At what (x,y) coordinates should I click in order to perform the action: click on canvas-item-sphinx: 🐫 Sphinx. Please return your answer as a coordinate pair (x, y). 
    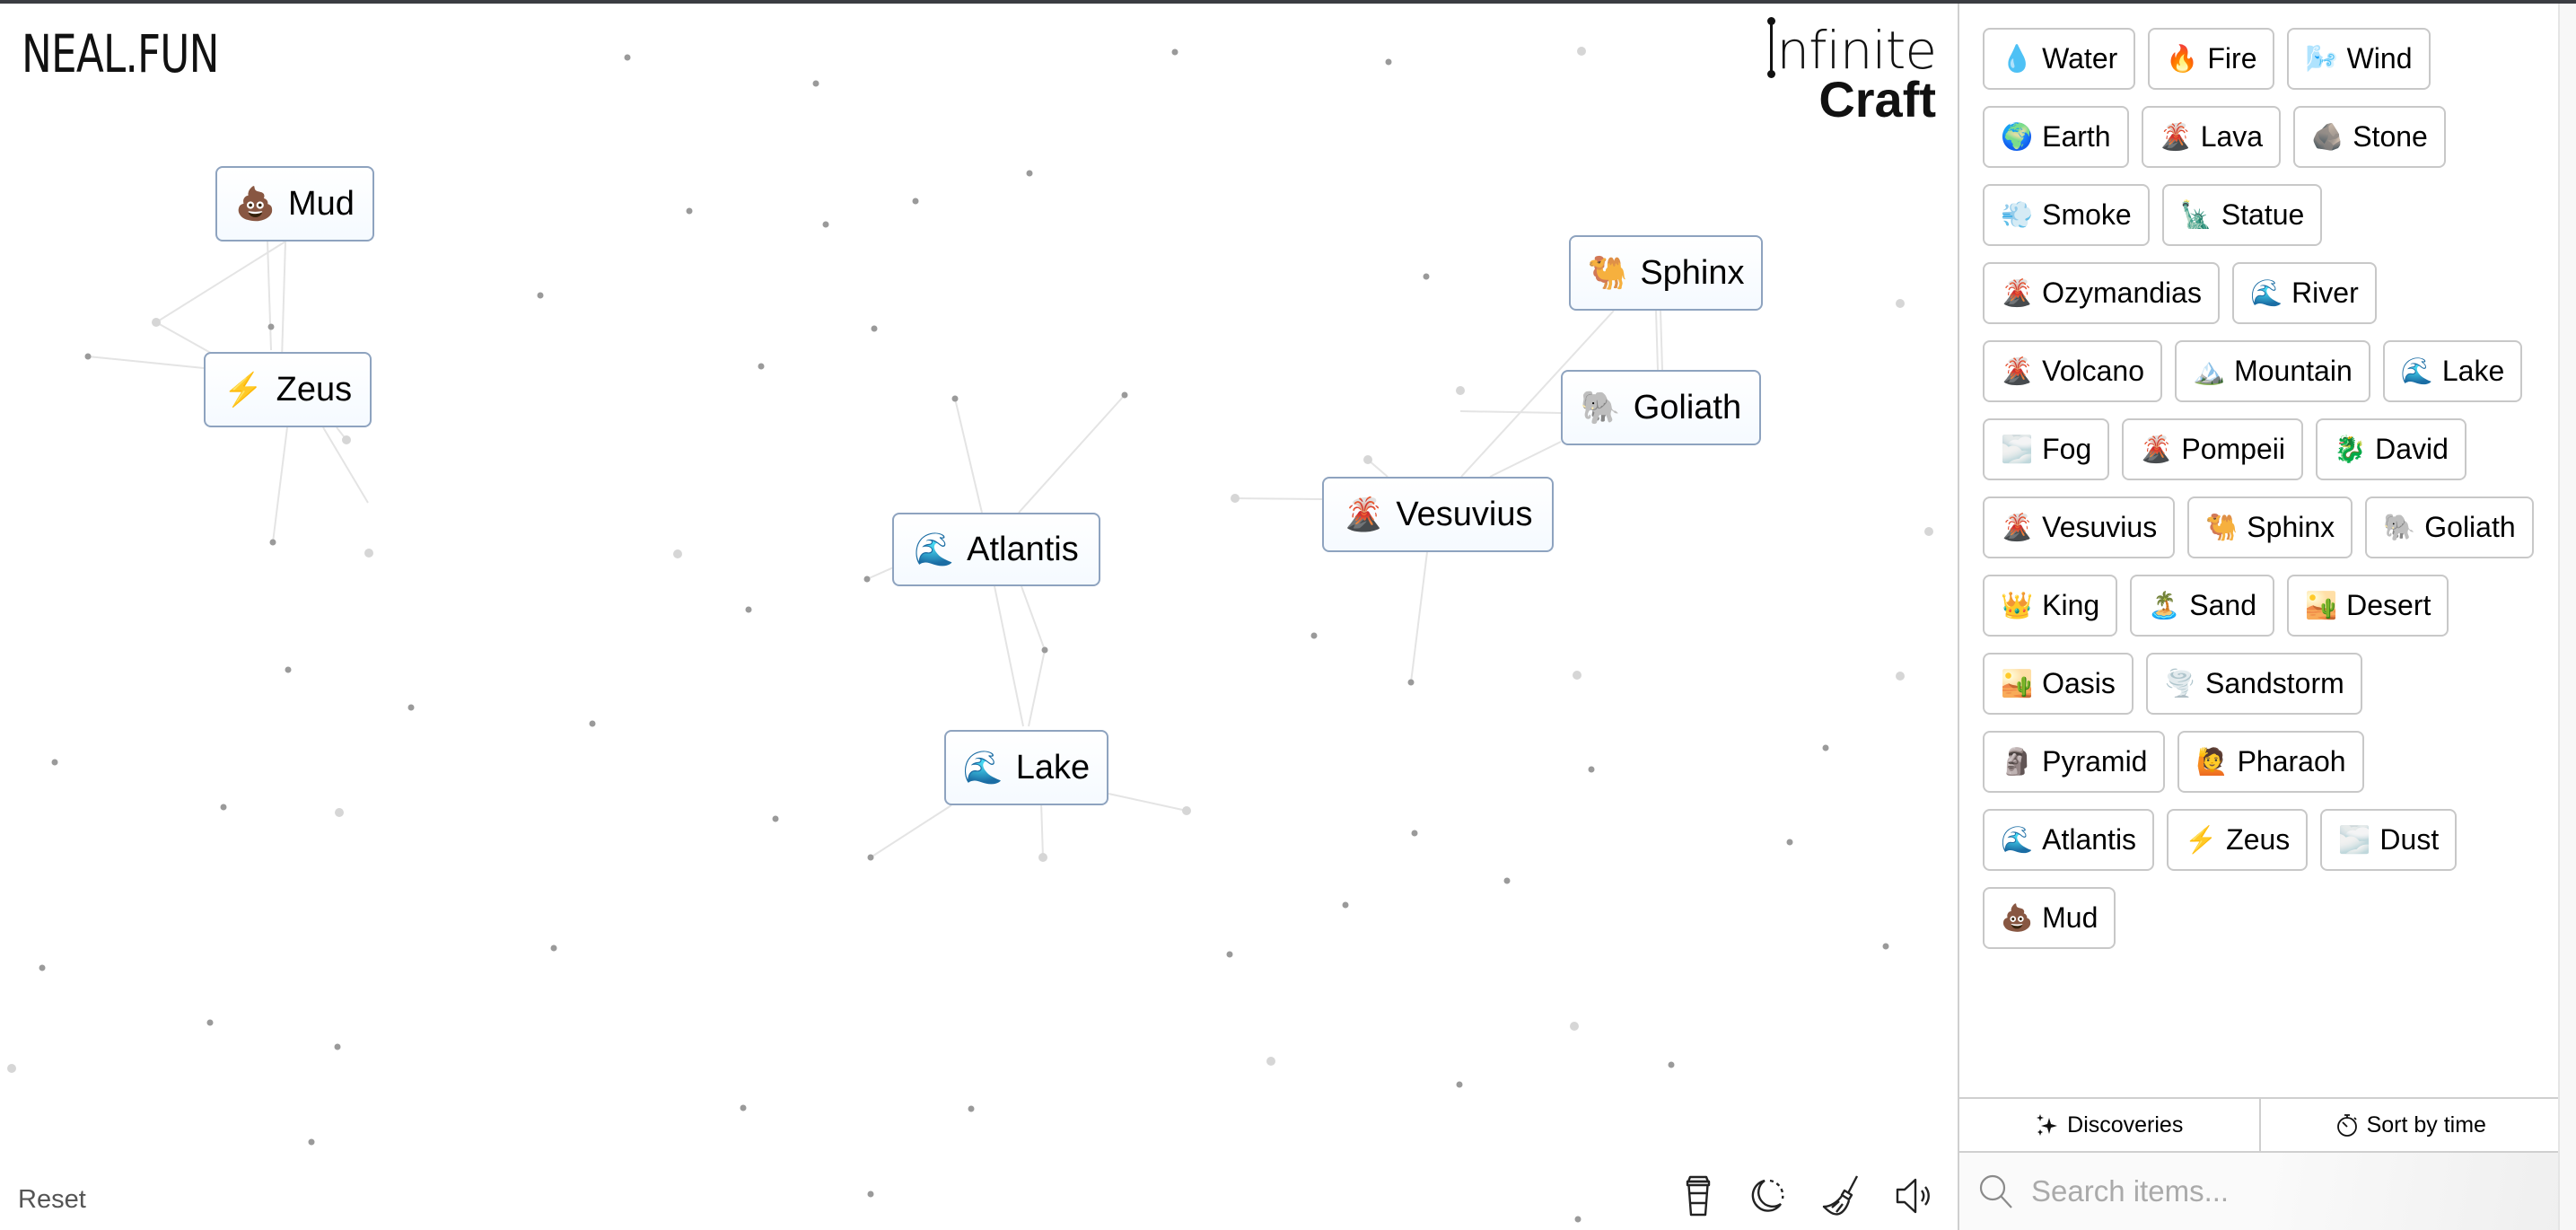
    Looking at the image, I should click on (1666, 273).